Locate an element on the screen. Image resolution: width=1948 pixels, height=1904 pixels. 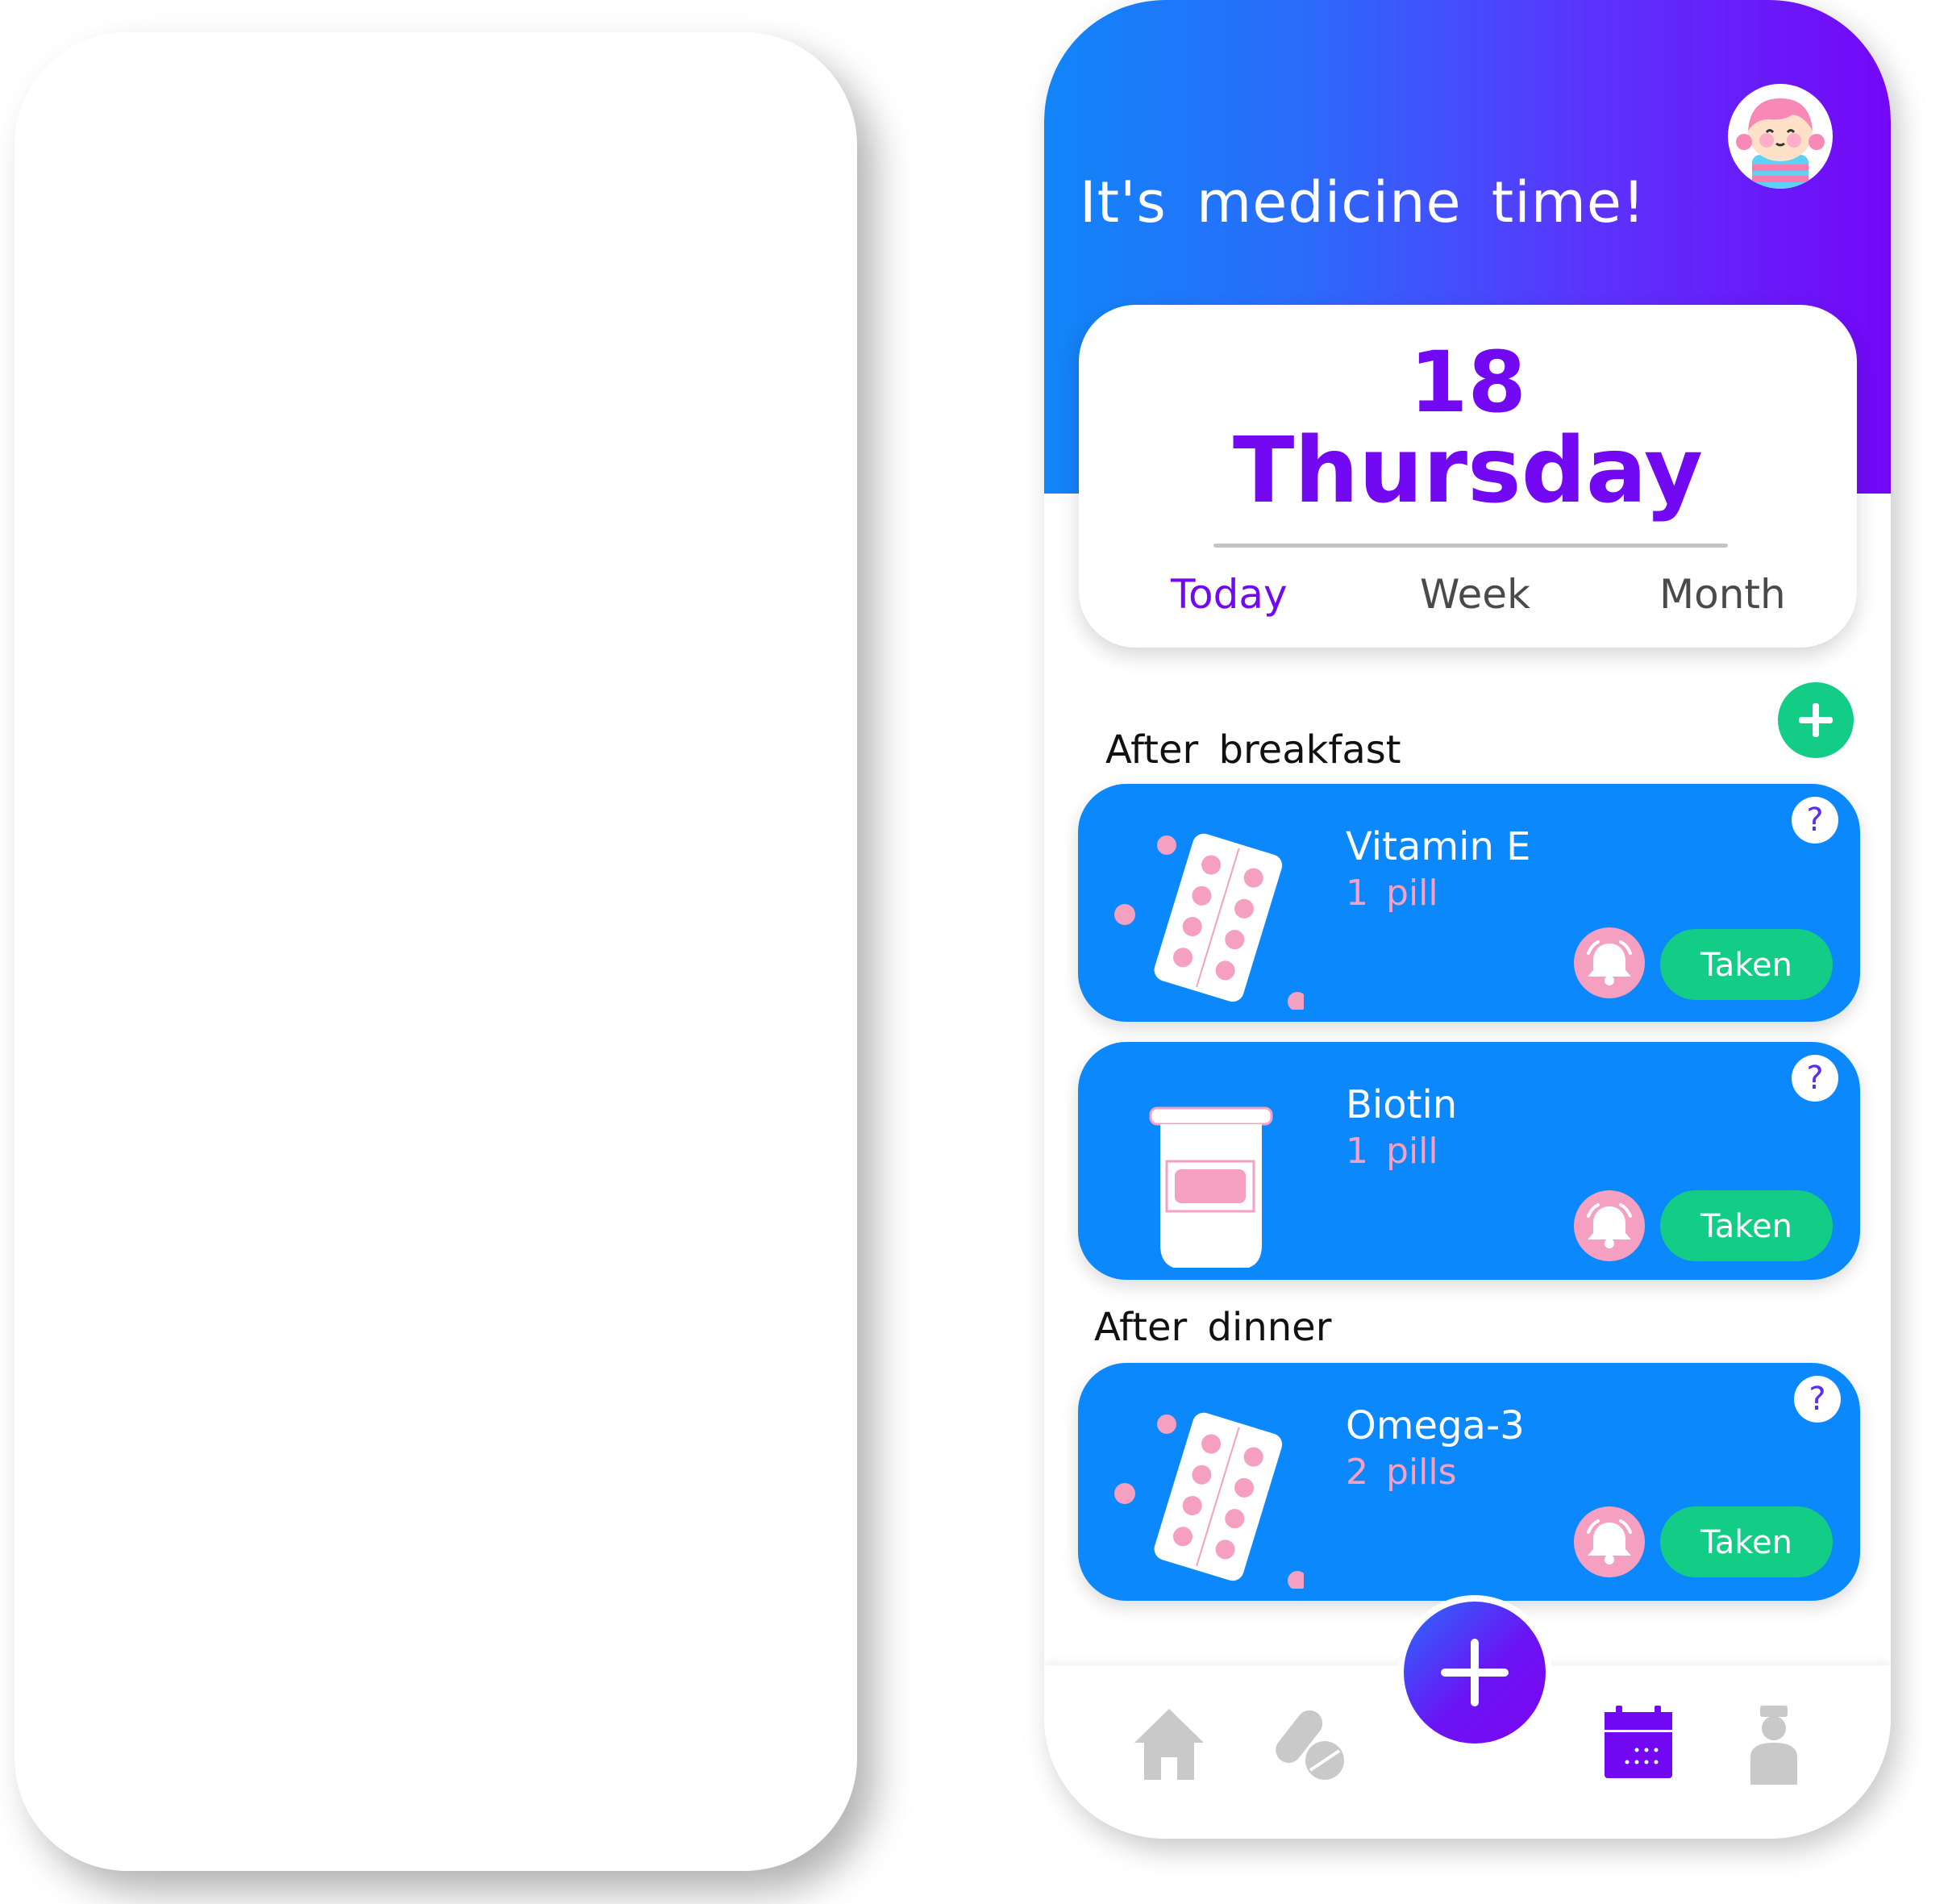
medicine-name: Biotin is located at coordinates (1402, 1104).